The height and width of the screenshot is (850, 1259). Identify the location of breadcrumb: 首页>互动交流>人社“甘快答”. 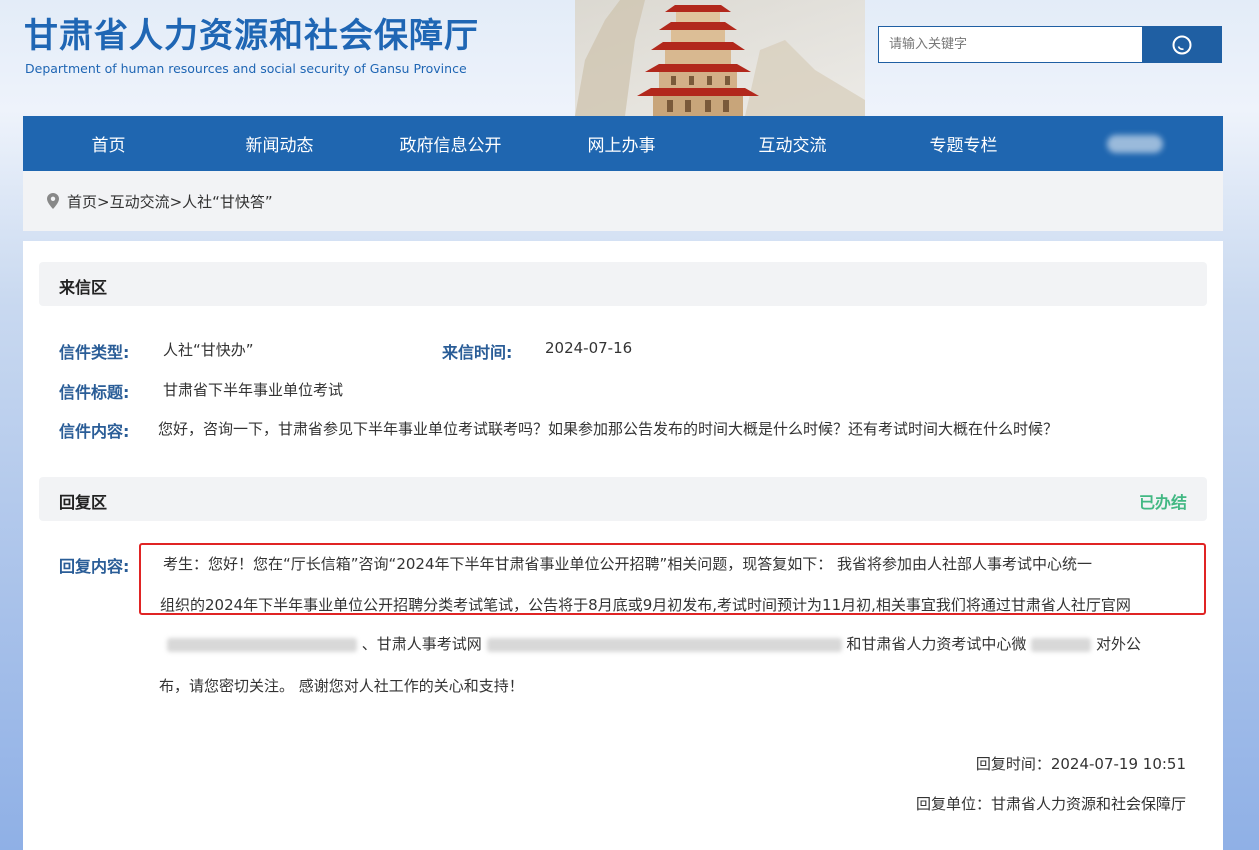
(170, 201).